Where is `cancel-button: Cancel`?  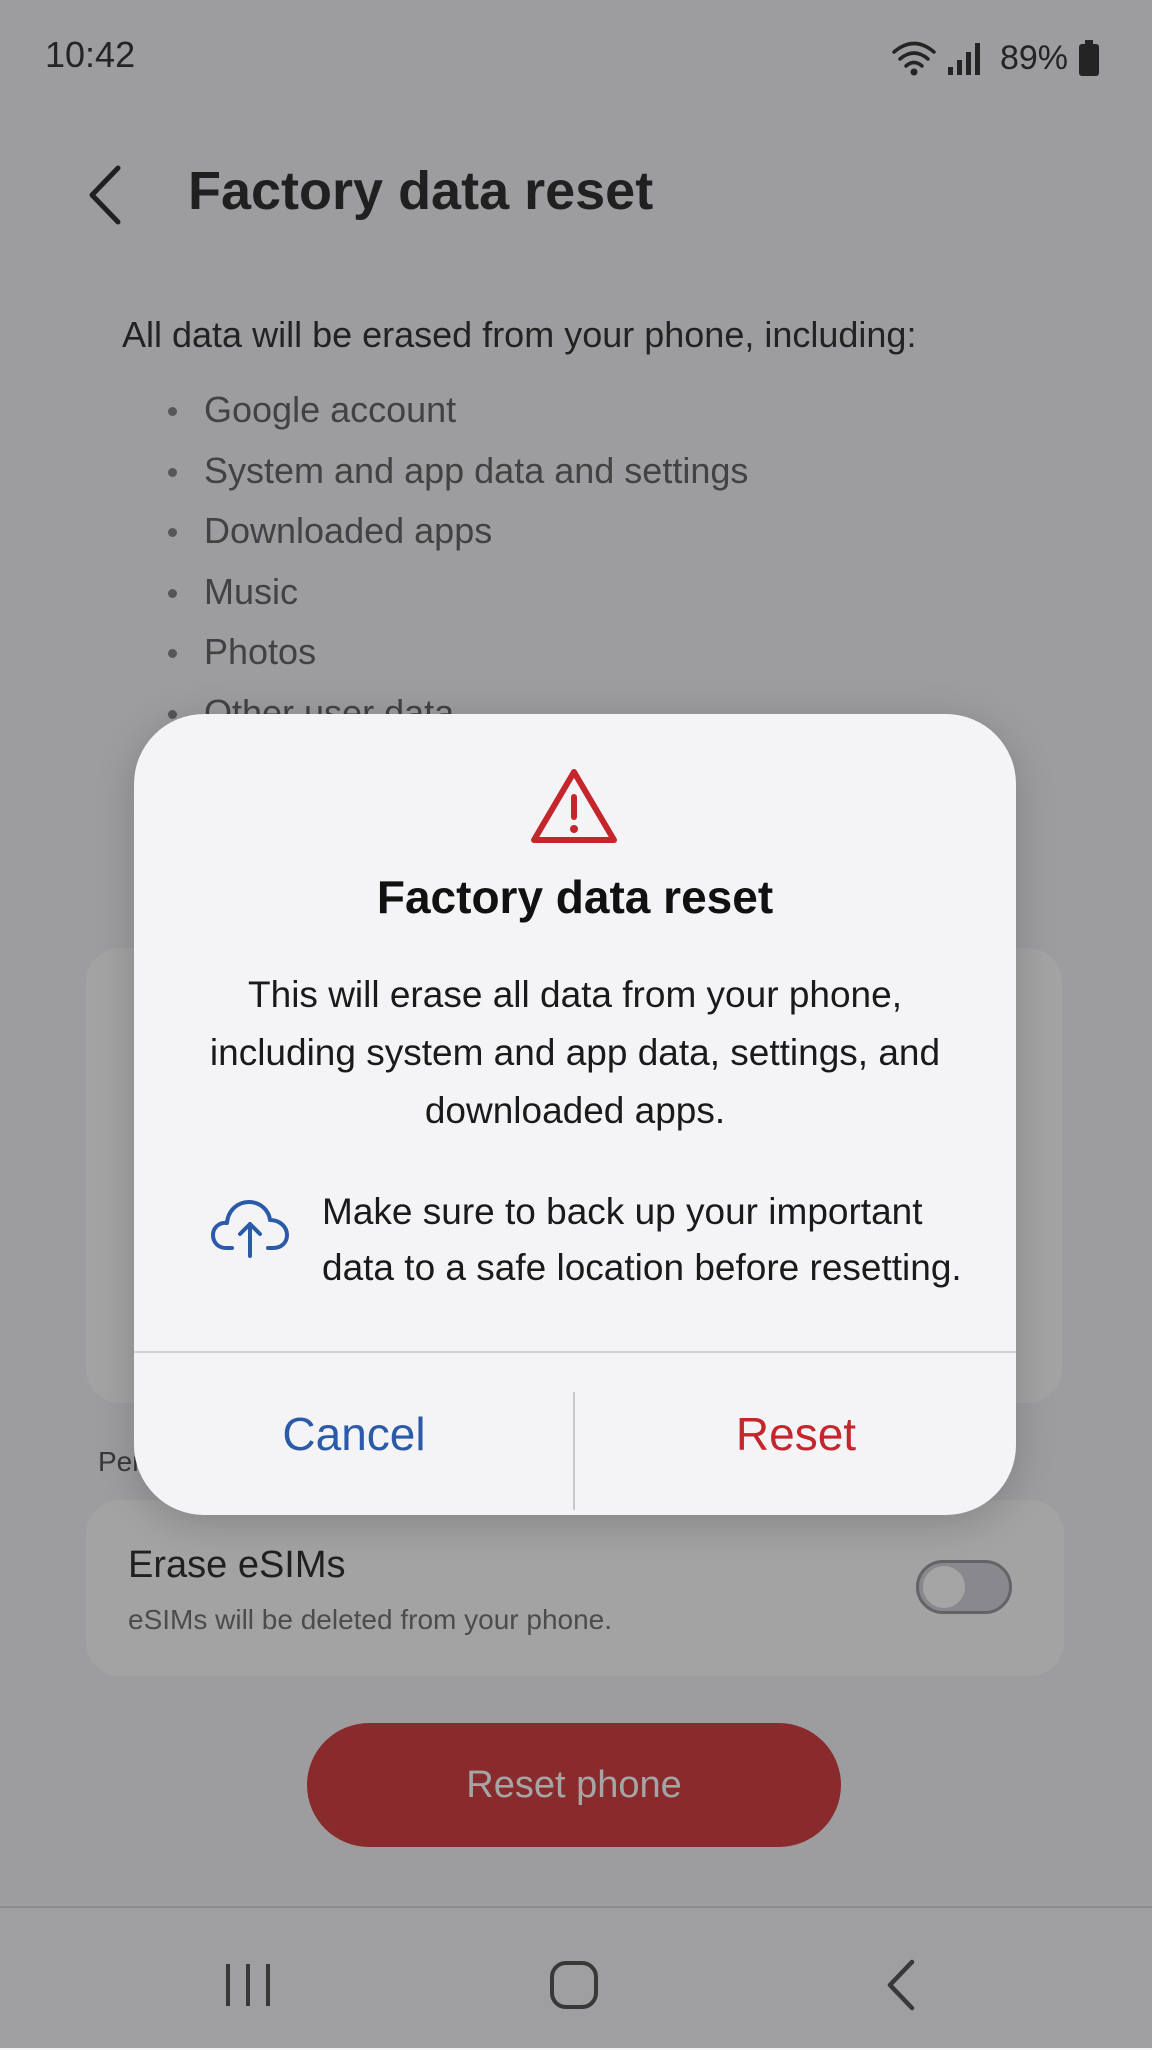 cancel-button: Cancel is located at coordinates (354, 1434).